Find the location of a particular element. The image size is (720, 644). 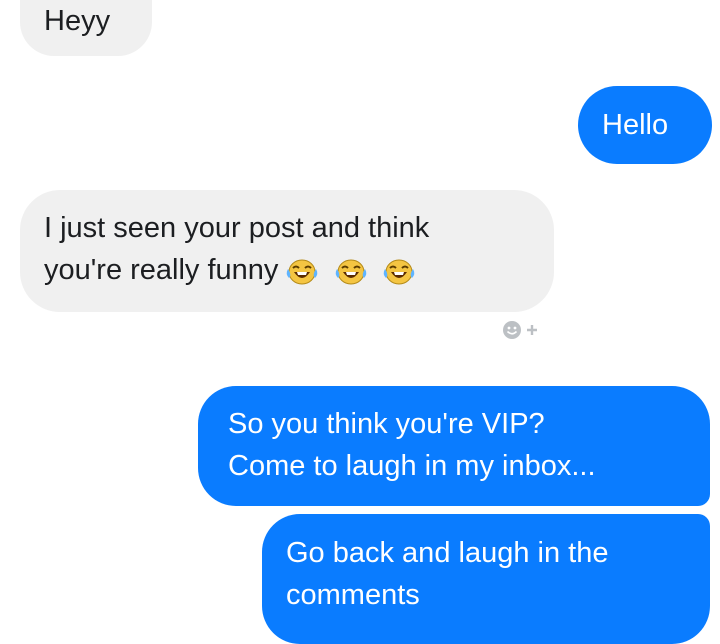

message-text-line: So you think you're VIP? is located at coordinates (386, 424).